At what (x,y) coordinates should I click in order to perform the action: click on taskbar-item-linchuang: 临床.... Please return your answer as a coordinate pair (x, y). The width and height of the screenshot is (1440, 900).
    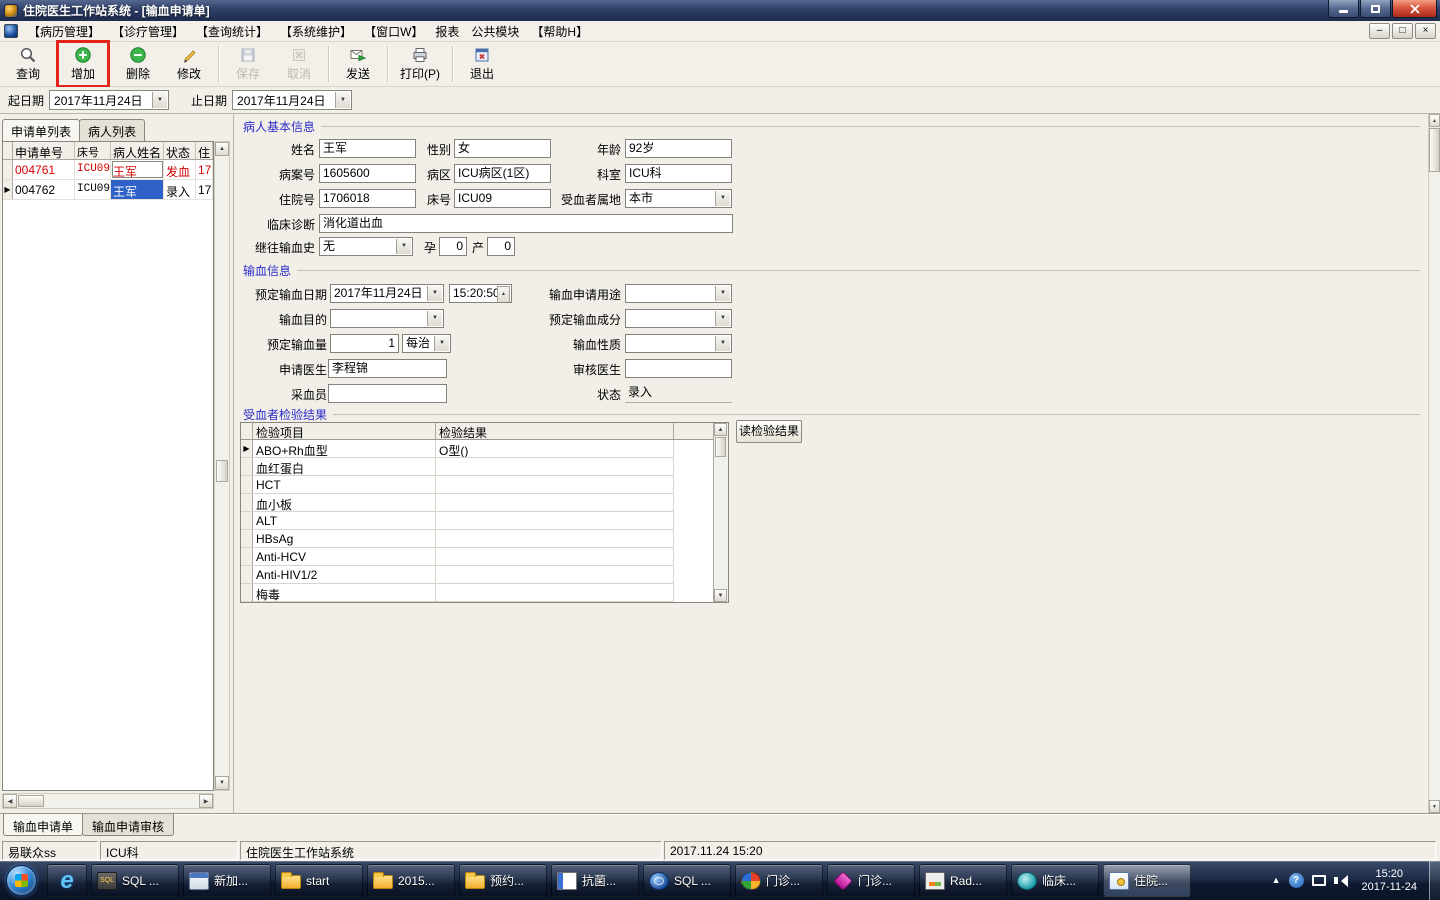
    Looking at the image, I should click on (1055, 880).